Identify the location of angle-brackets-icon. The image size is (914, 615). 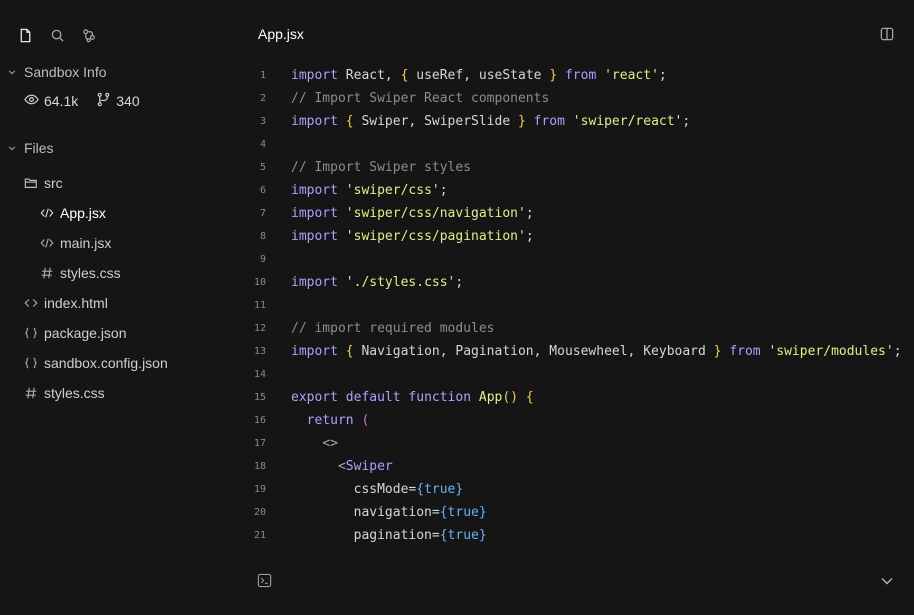
(31, 303).